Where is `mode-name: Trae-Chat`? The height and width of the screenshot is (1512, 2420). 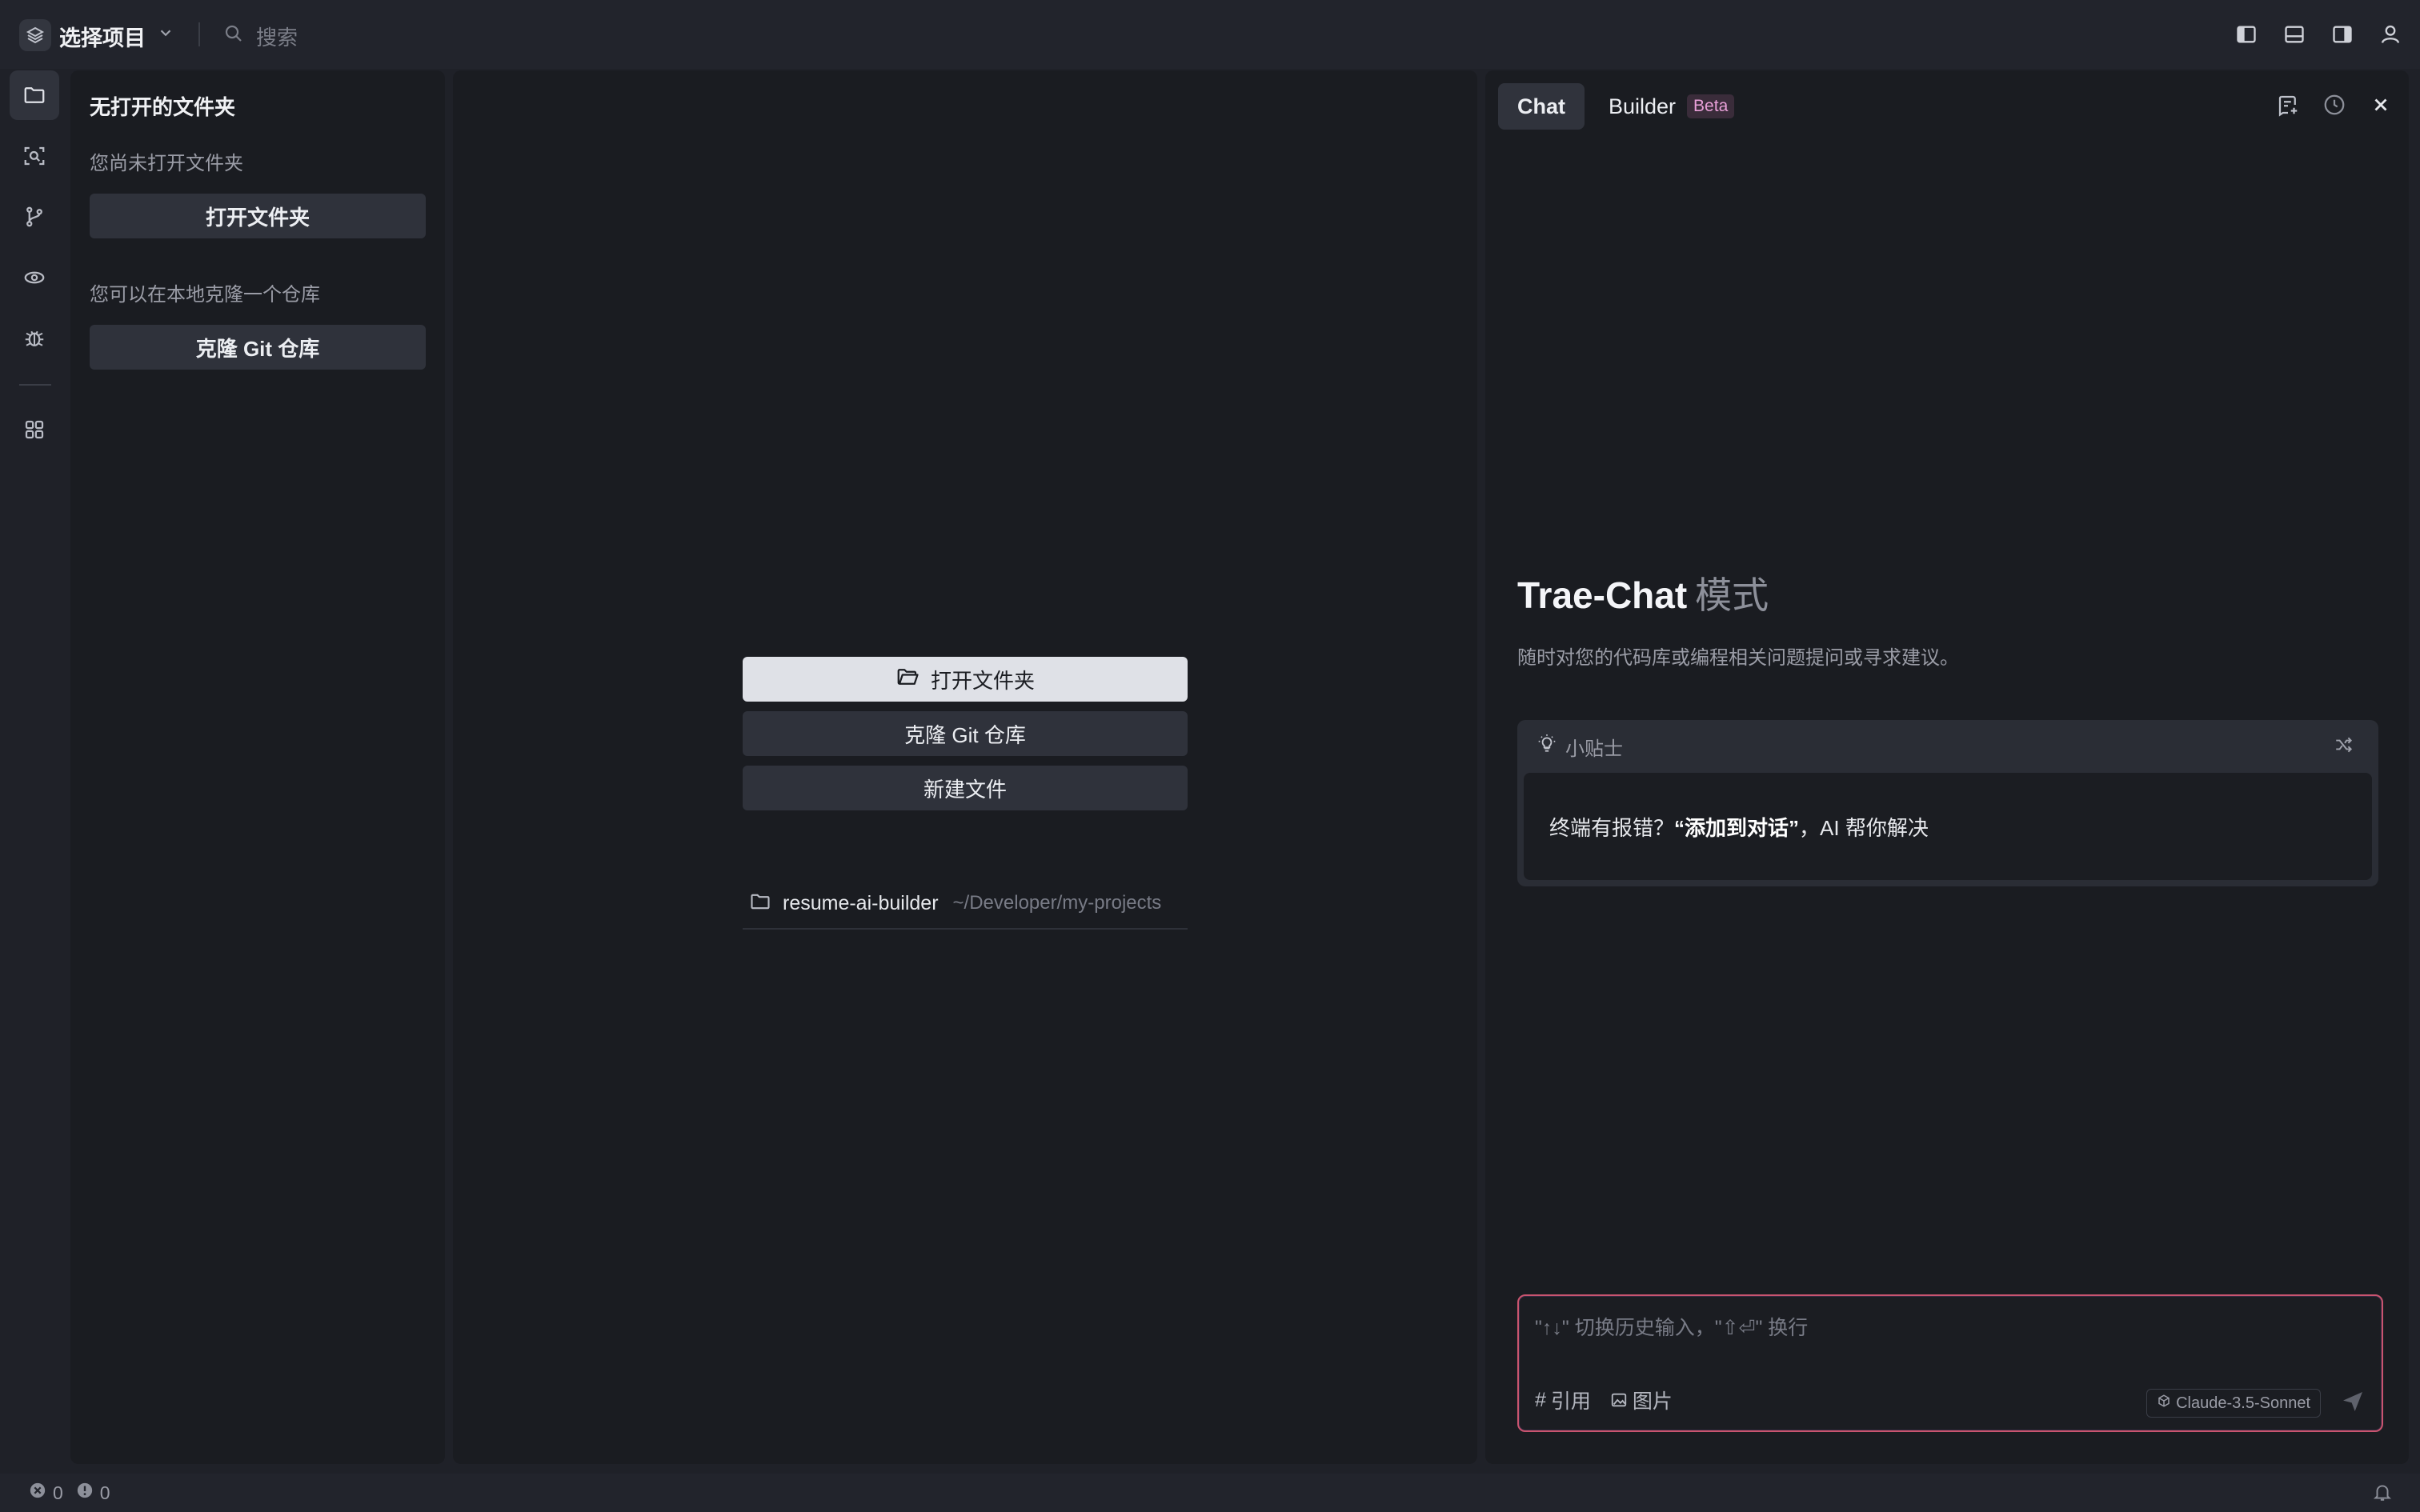 mode-name: Trae-Chat is located at coordinates (1602, 595).